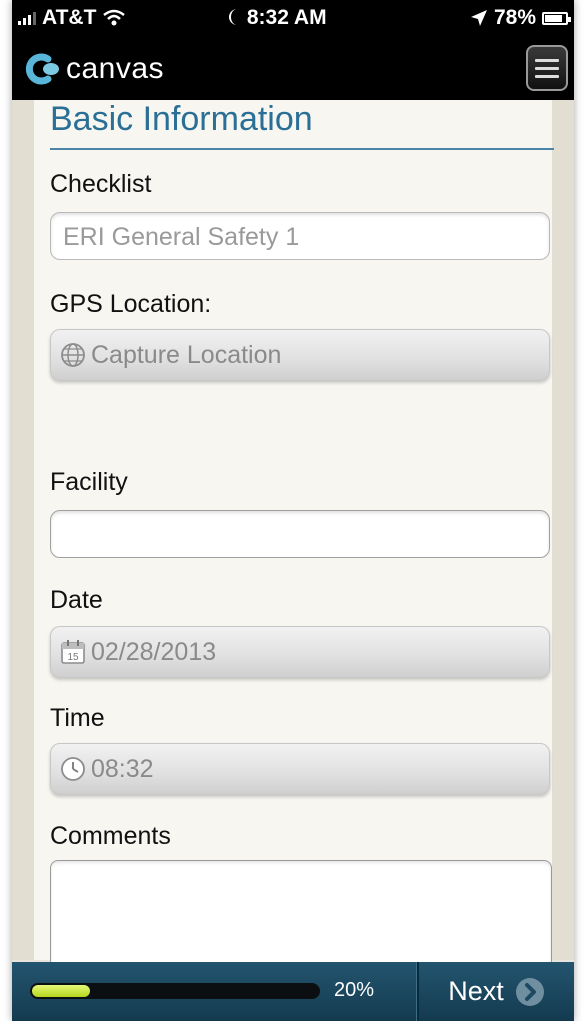 Image resolution: width=586 pixels, height=1021 pixels. I want to click on hamburger-menu-icon, so click(547, 68).